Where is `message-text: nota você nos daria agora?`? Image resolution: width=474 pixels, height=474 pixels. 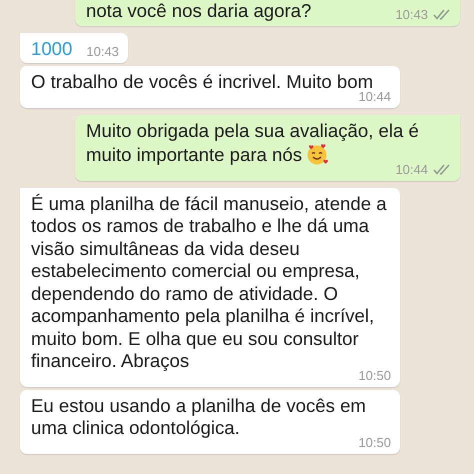
message-text: nota você nos daria agora? is located at coordinates (199, 11).